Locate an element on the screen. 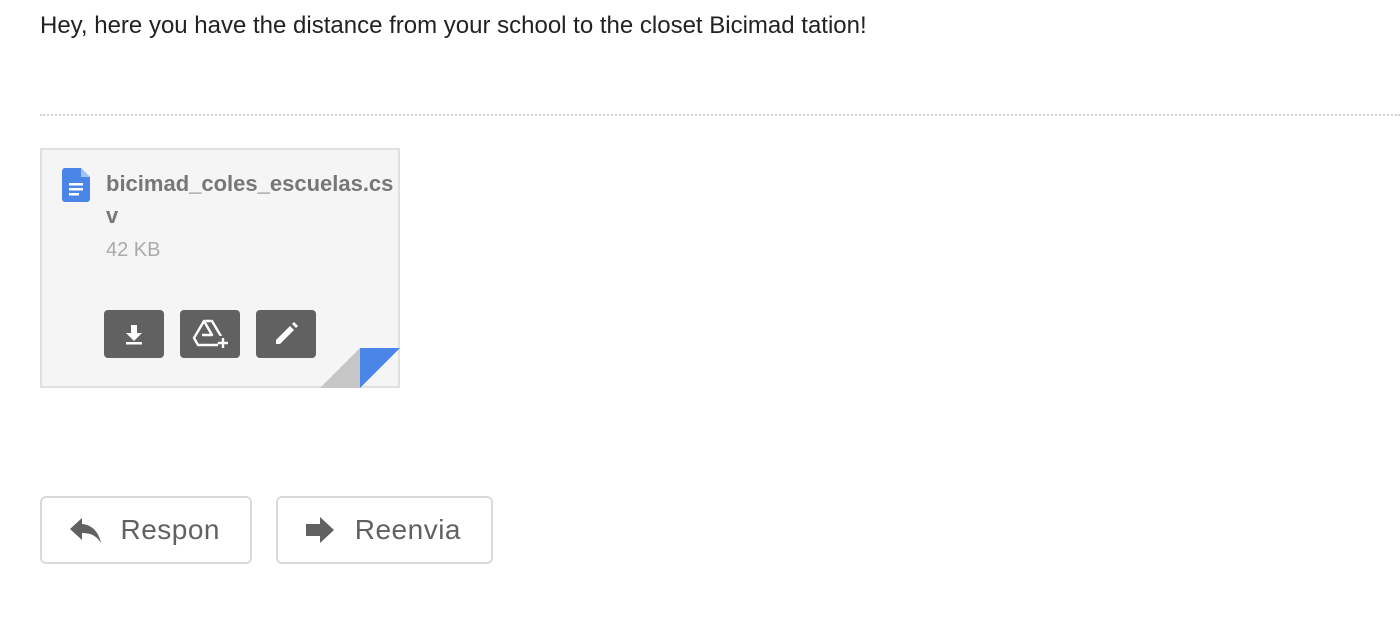 The height and width of the screenshot is (620, 1400). attachments-divider is located at coordinates (720, 115).